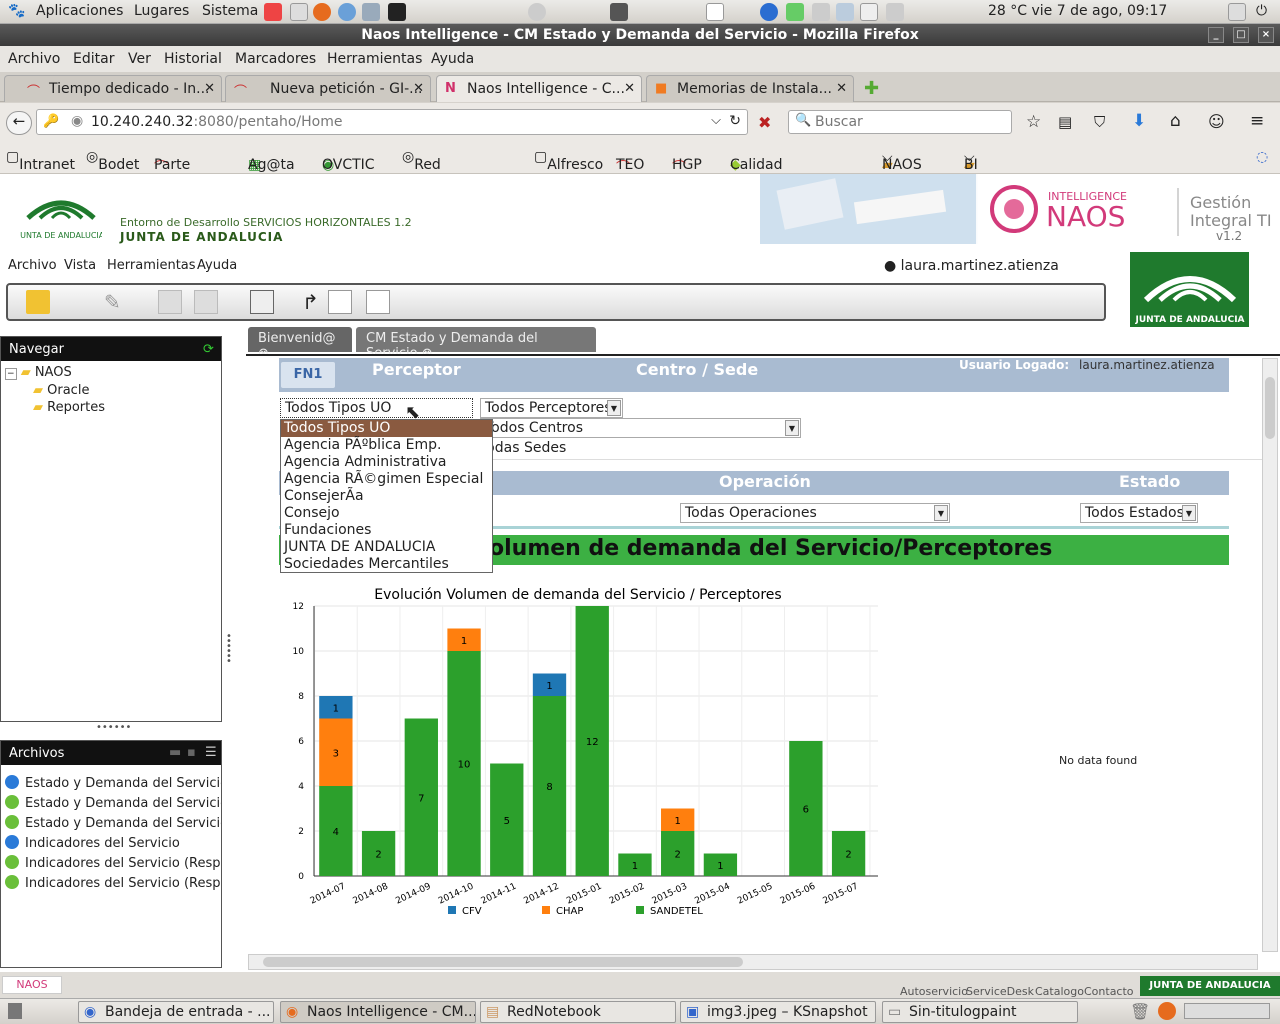  I want to click on firefox-tray-icon, so click(1167, 1011).